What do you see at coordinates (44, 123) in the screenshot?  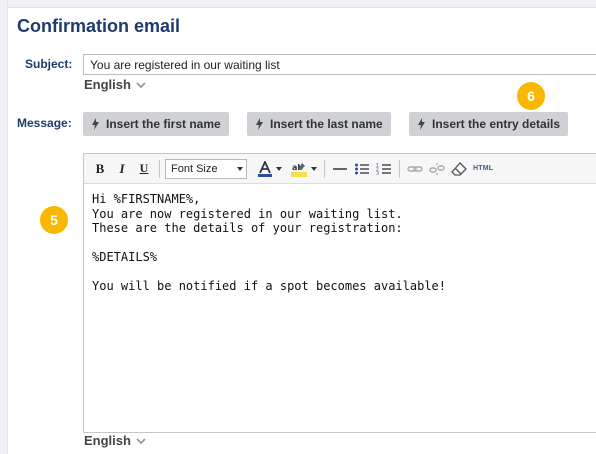 I see `message-label: Message:` at bounding box center [44, 123].